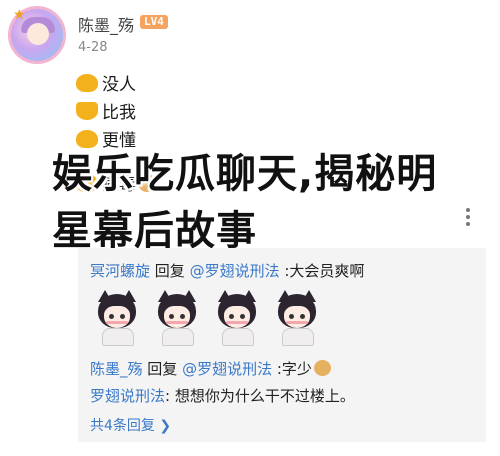 Image resolution: width=500 pixels, height=456 pixels. What do you see at coordinates (87, 83) in the screenshot?
I see `clap-emoji-icon` at bounding box center [87, 83].